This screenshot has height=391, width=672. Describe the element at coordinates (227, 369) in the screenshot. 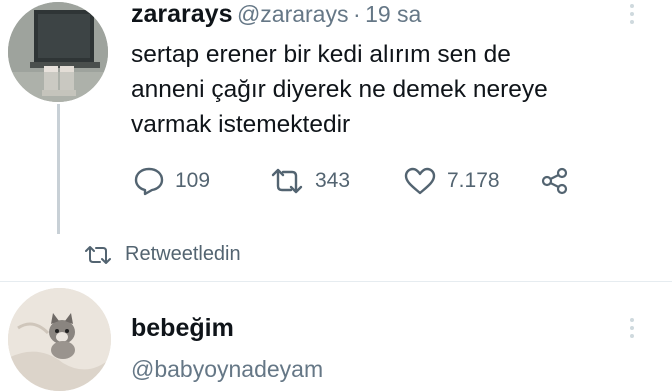

I see `user-handle: @babyoynadeyam` at that location.